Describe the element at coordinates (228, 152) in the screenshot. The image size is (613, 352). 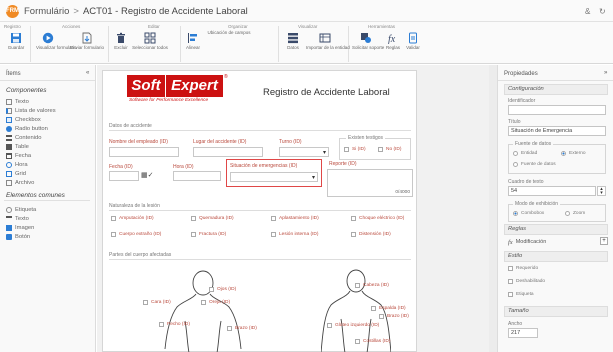
I see `accident-place-input` at that location.